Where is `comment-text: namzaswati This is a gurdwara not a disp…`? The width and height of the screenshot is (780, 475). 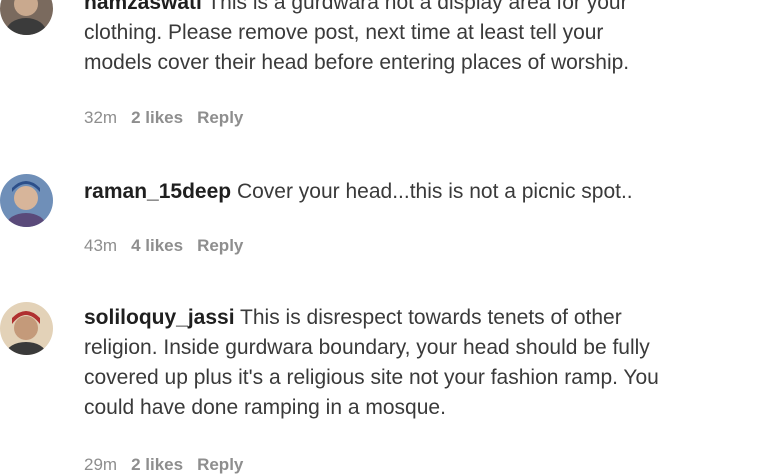 comment-text: namzaswati This is a gurdwara not a disp… is located at coordinates (429, 39).